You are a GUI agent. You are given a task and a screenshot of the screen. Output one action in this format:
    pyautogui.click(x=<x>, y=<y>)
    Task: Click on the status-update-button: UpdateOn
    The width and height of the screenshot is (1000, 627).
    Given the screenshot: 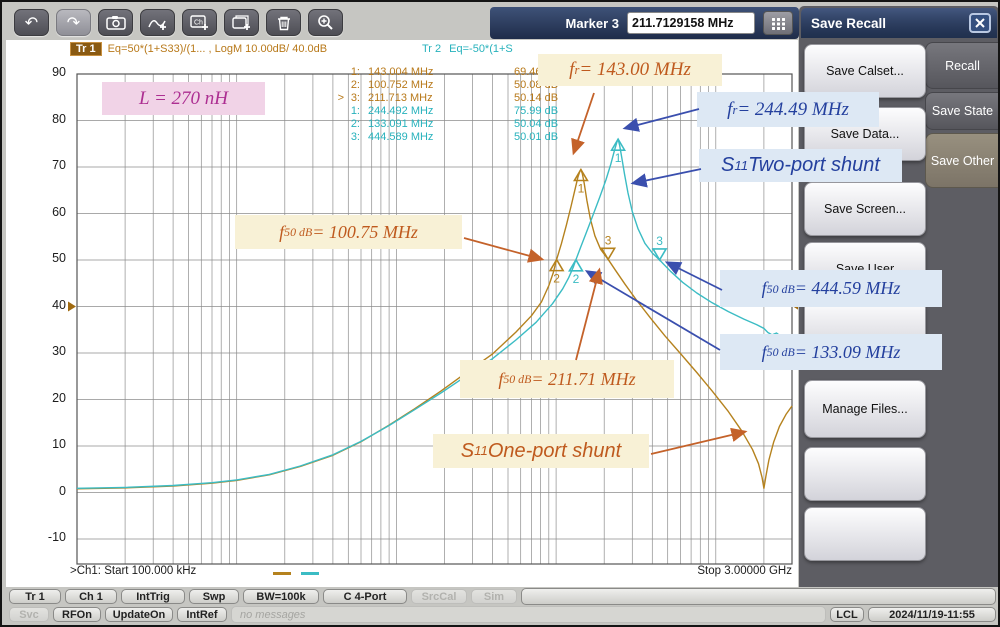 What is the action you would take?
    pyautogui.click(x=139, y=614)
    